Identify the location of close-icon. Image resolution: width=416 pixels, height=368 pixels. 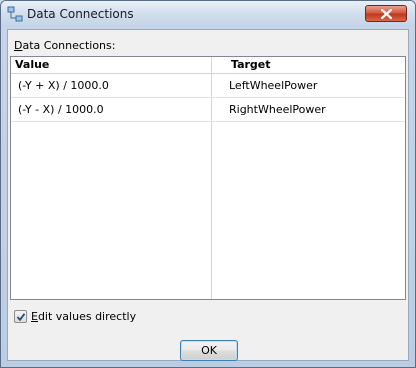
(386, 14).